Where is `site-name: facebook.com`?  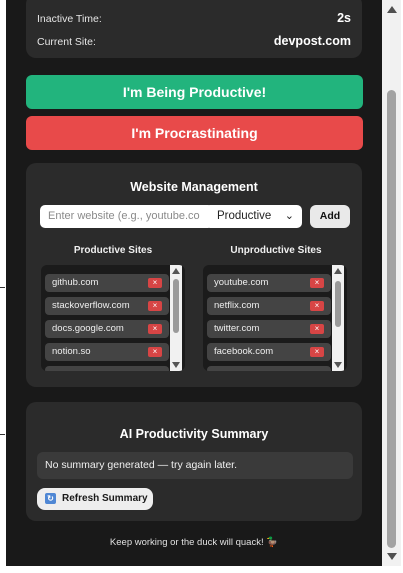
site-name: facebook.com is located at coordinates (244, 351).